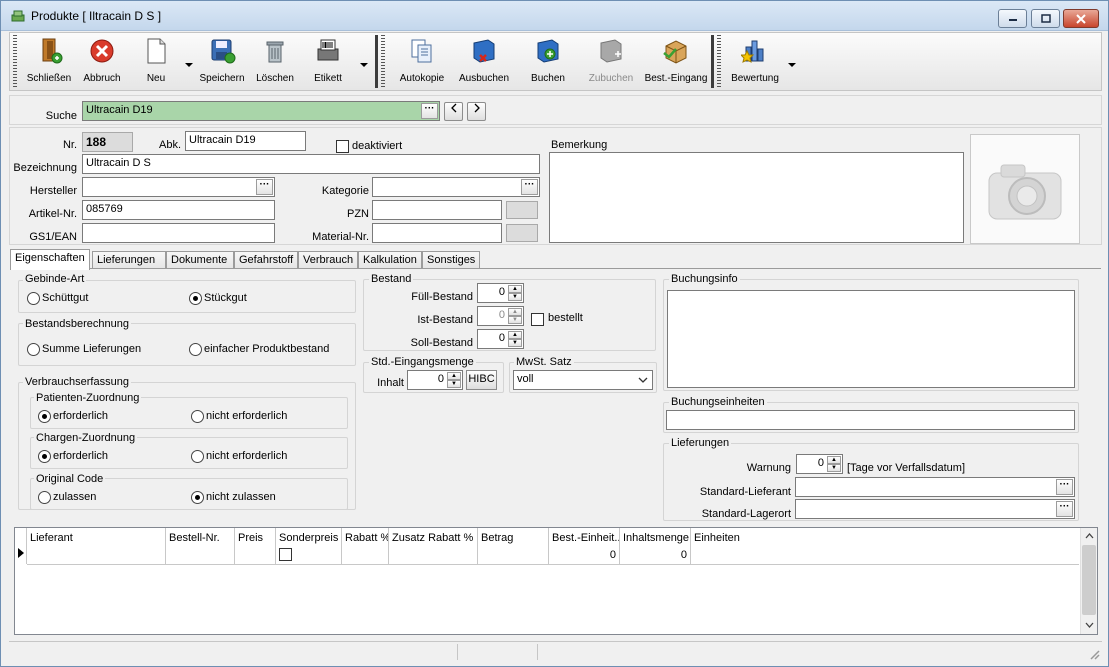 Image resolution: width=1109 pixels, height=667 pixels. I want to click on warnung-down-arrow-icon: ▼, so click(834, 468).